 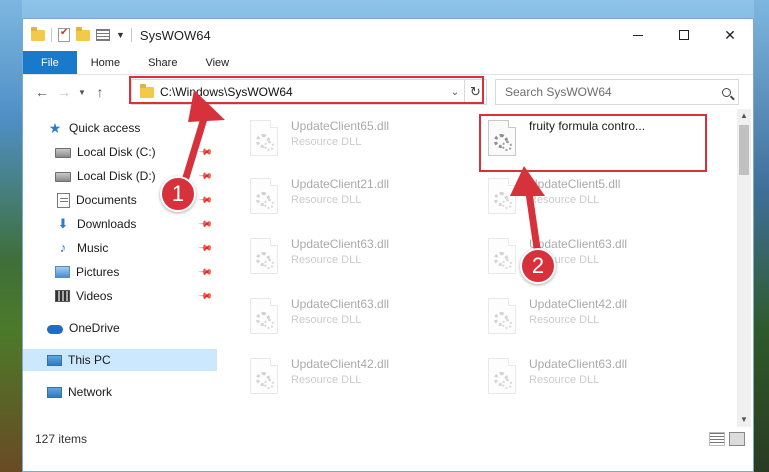 What do you see at coordinates (64, 34) in the screenshot?
I see `properties-icon` at bounding box center [64, 34].